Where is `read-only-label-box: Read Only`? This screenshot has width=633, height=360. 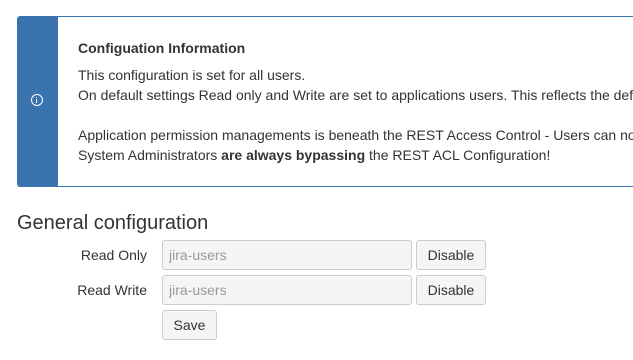
read-only-label-box: Read Only is located at coordinates (73, 255).